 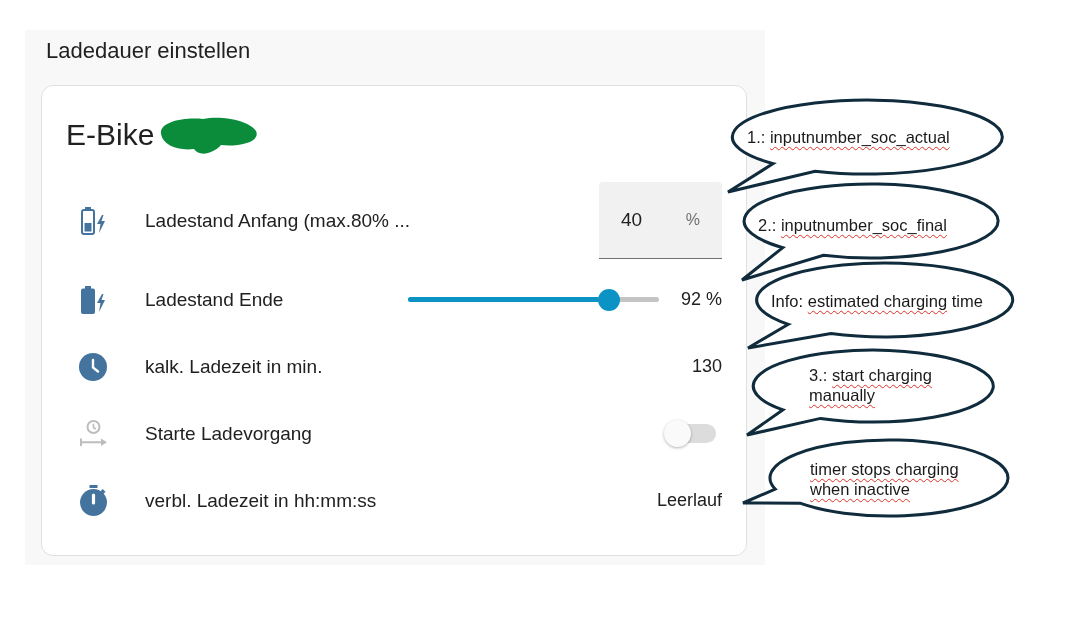 I want to click on state-value: Leerlauf, so click(x=689, y=500).